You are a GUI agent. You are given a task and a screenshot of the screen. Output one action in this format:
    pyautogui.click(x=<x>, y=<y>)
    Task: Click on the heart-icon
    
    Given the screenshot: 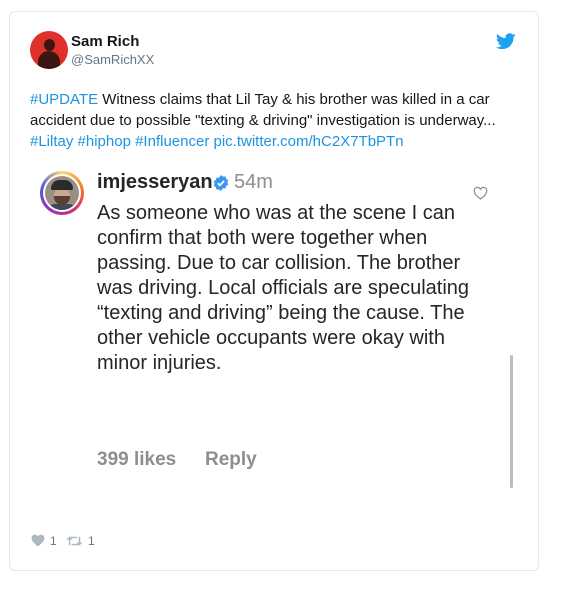 What is the action you would take?
    pyautogui.click(x=38, y=540)
    